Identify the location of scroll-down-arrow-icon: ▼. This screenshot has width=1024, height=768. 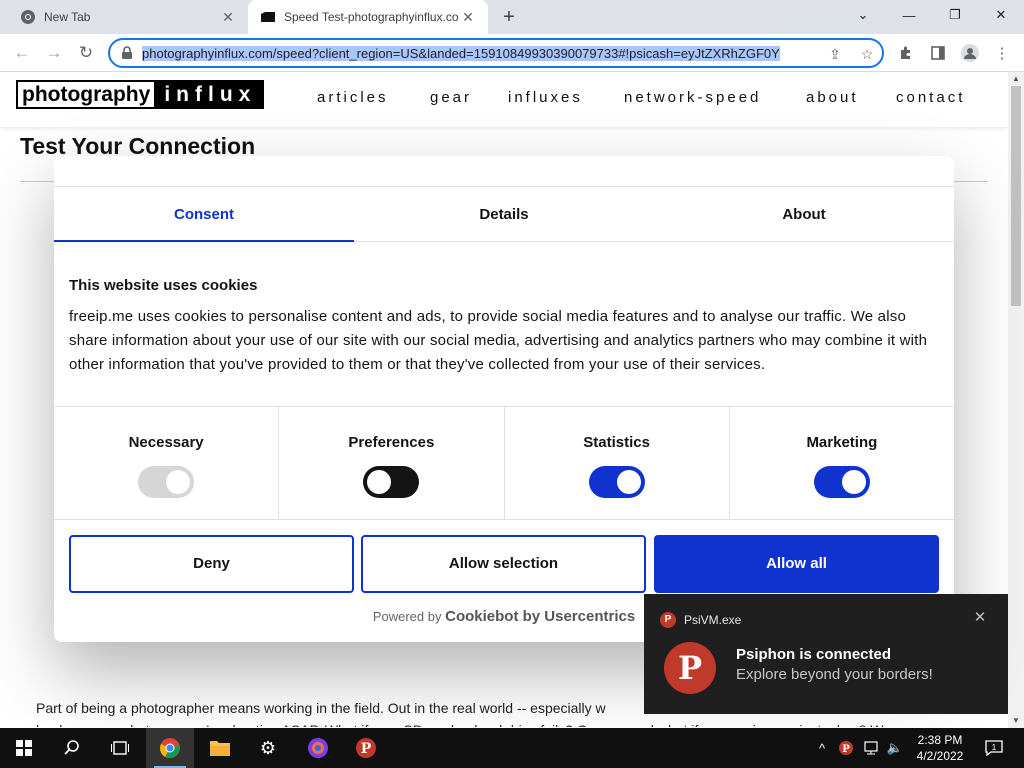
(1016, 721).